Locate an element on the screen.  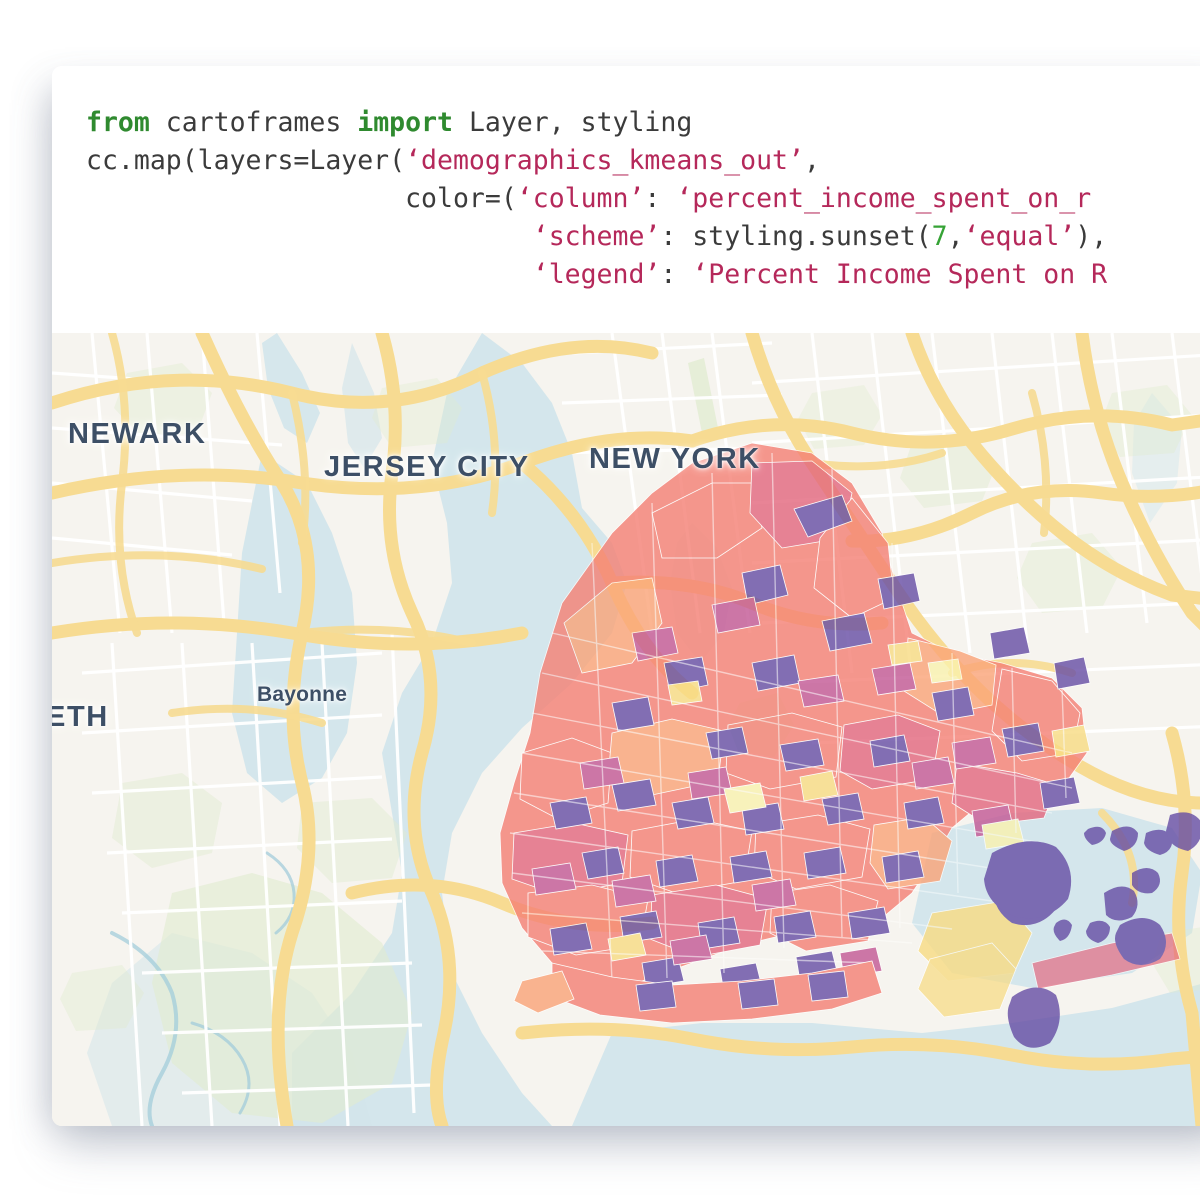
code-token-pl: cartoframes is located at coordinates (253, 122).